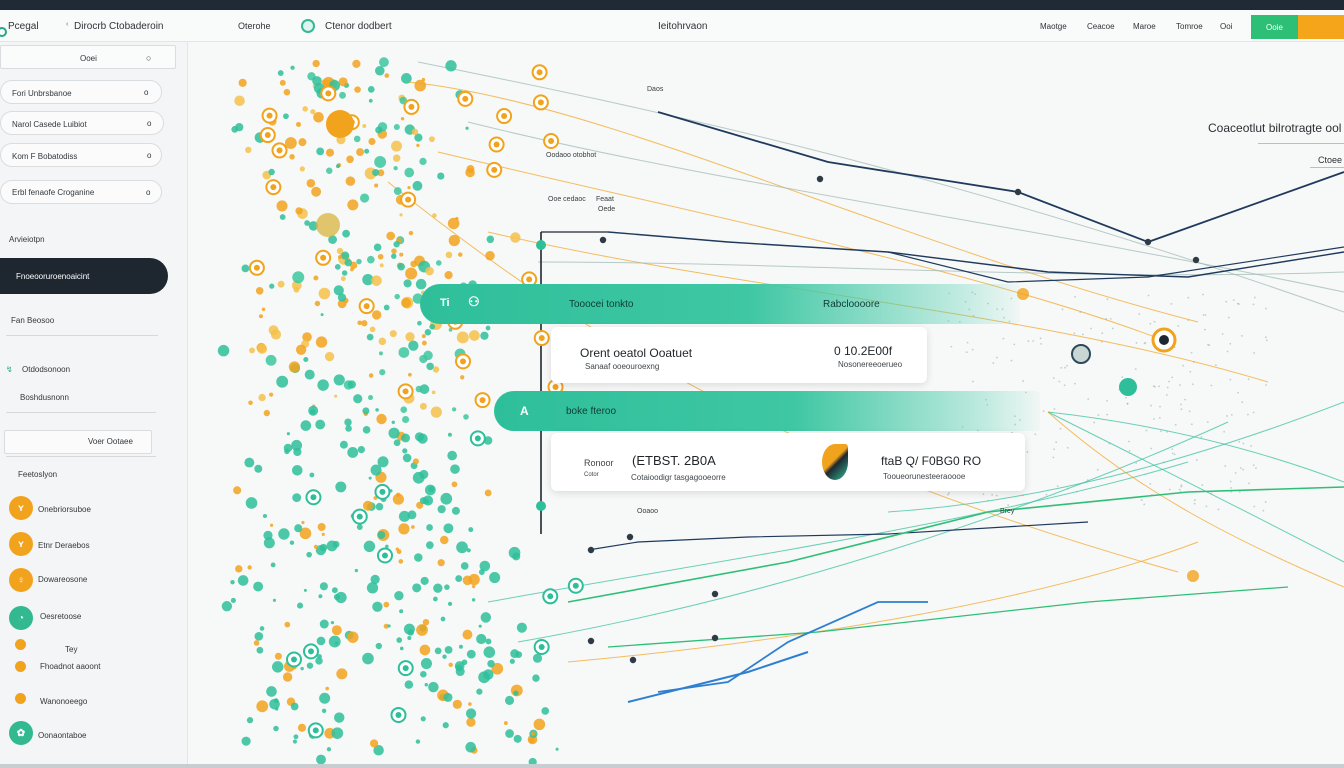  What do you see at coordinates (607, 209) in the screenshot?
I see `node-label: Oede` at bounding box center [607, 209].